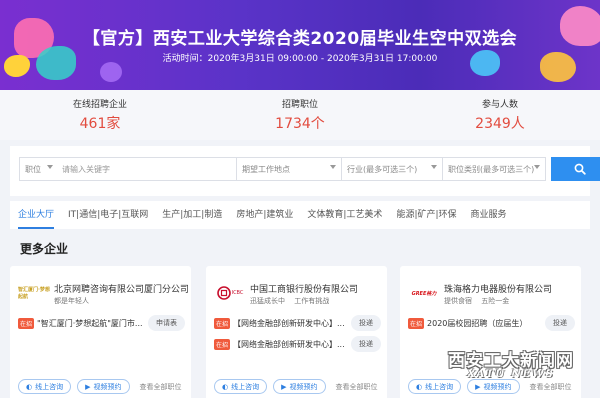 Image resolution: width=600 pixels, height=398 pixels. What do you see at coordinates (426, 215) in the screenshot?
I see `tab-energy: 能源|矿产|环保` at bounding box center [426, 215].